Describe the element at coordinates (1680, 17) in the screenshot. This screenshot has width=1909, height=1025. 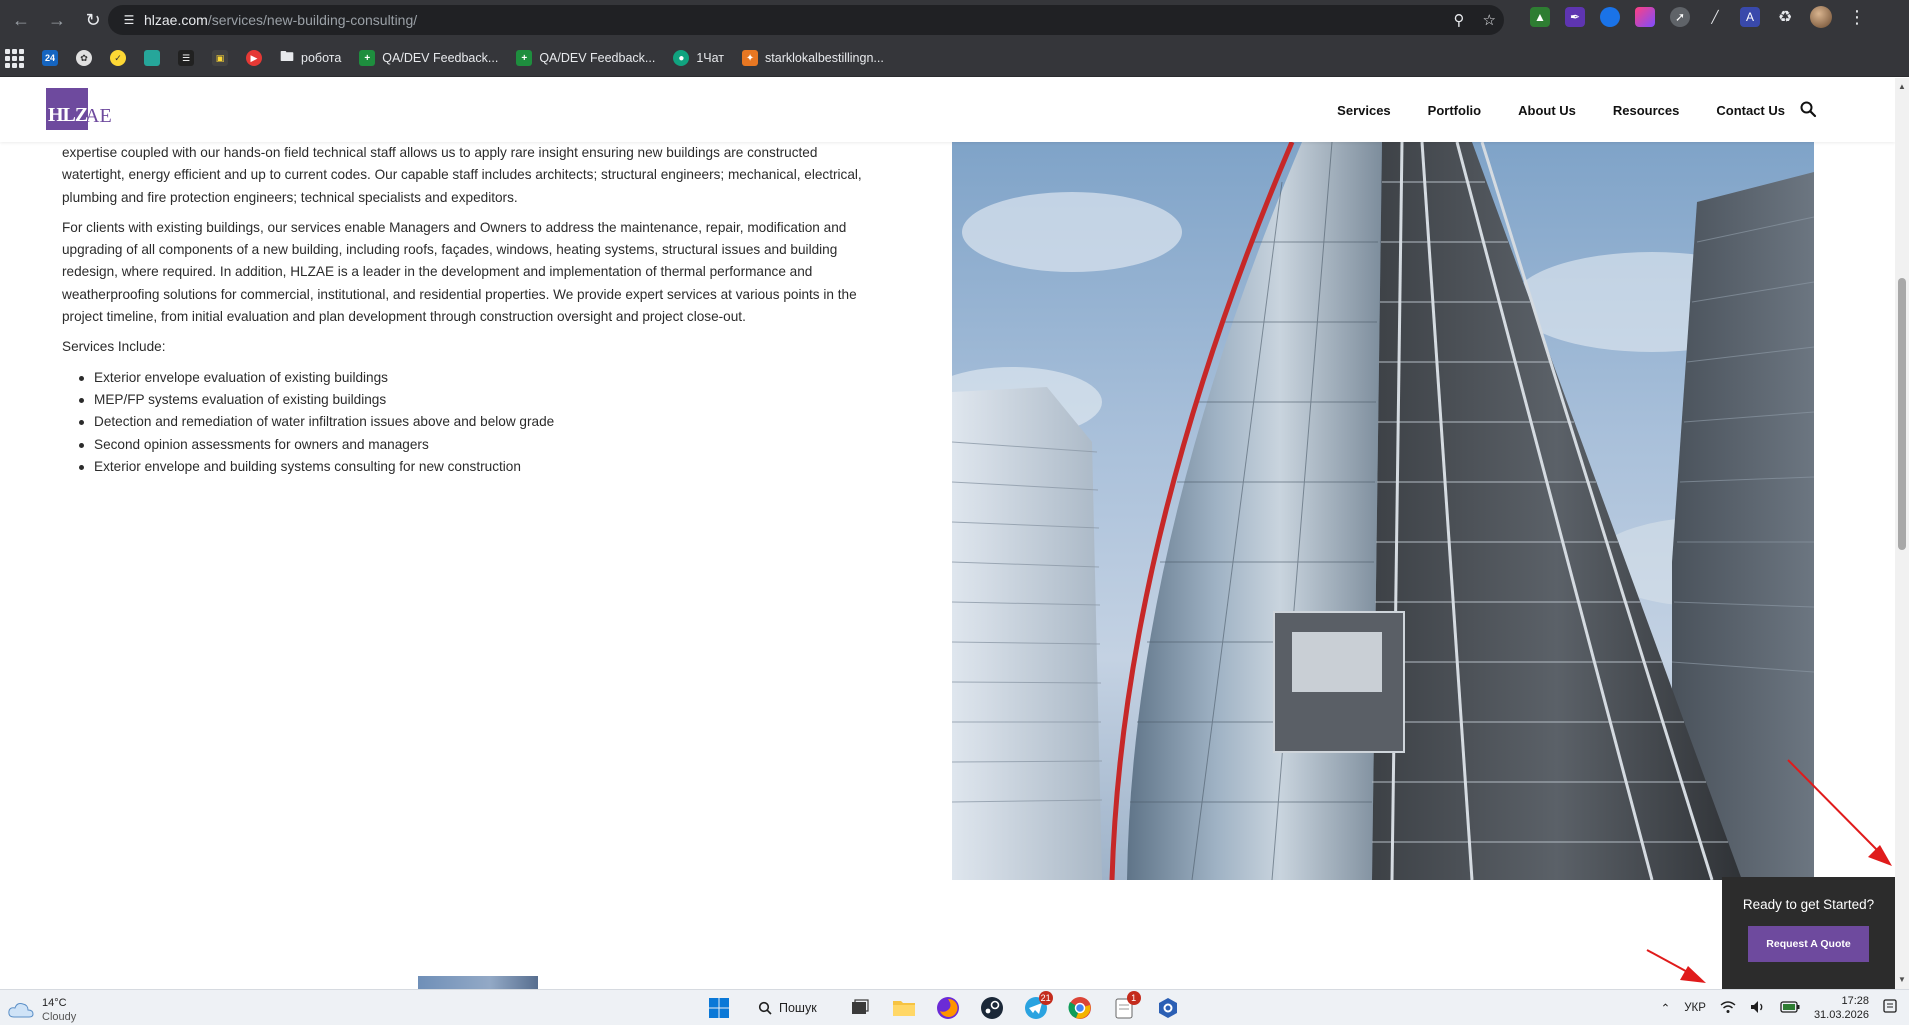
I see `compass-extension-icon: ➚` at that location.